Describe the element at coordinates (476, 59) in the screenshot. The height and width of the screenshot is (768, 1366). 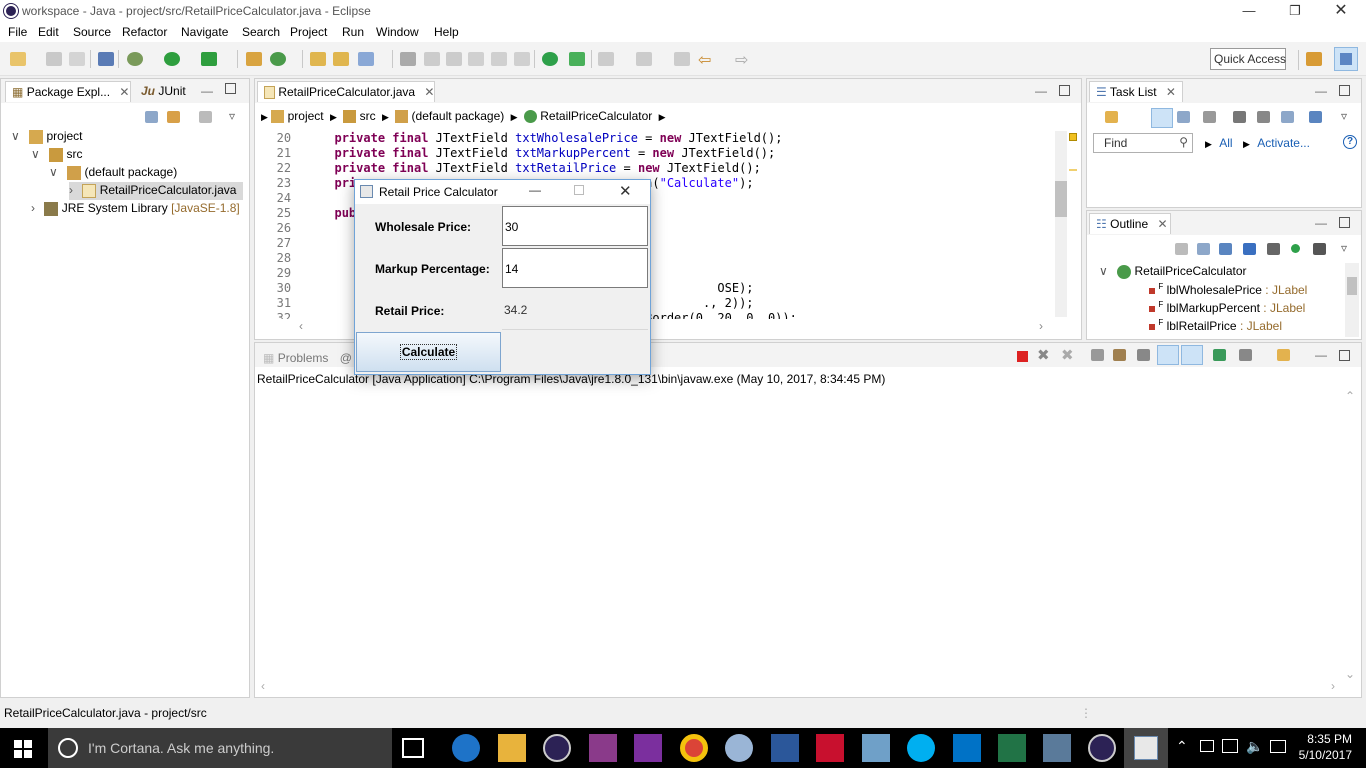
I see `block-selection-icon` at that location.